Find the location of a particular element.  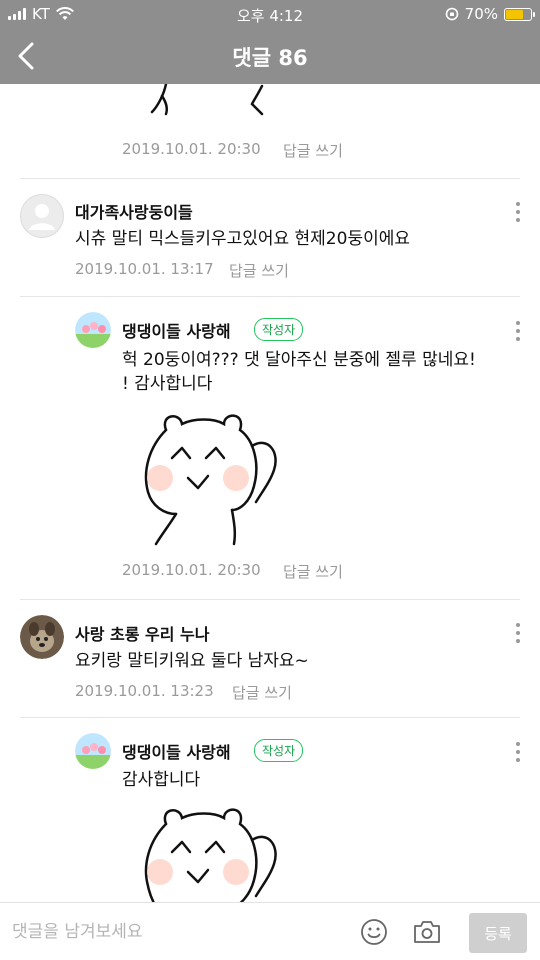

default-user-icon is located at coordinates (42, 216).